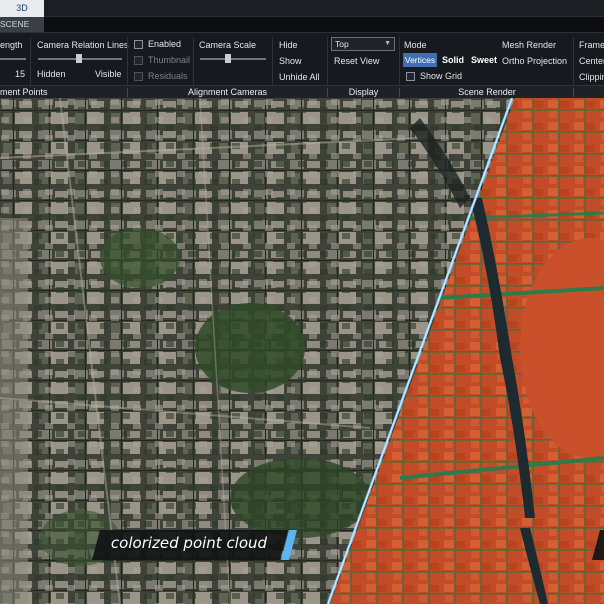  I want to click on show-grid-label: Show Grid, so click(441, 76).